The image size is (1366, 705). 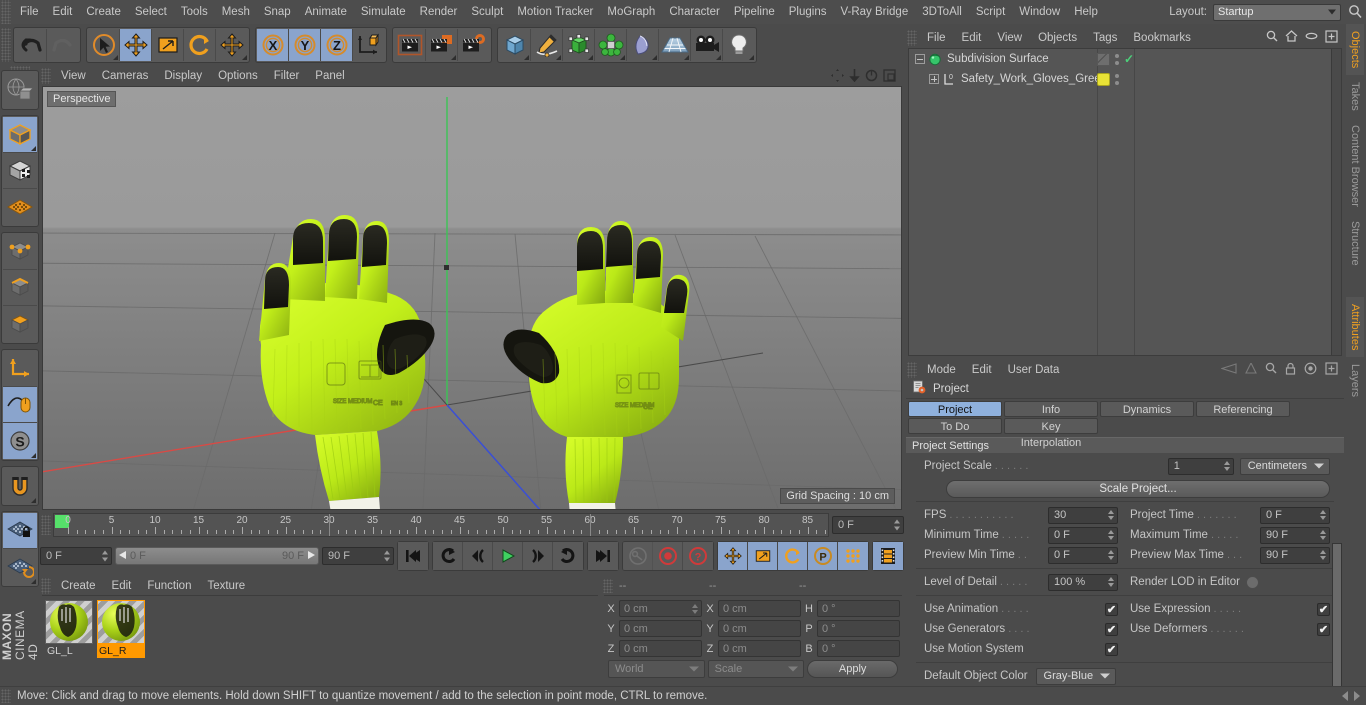 I want to click on tab-to-do: To Do, so click(x=955, y=426).